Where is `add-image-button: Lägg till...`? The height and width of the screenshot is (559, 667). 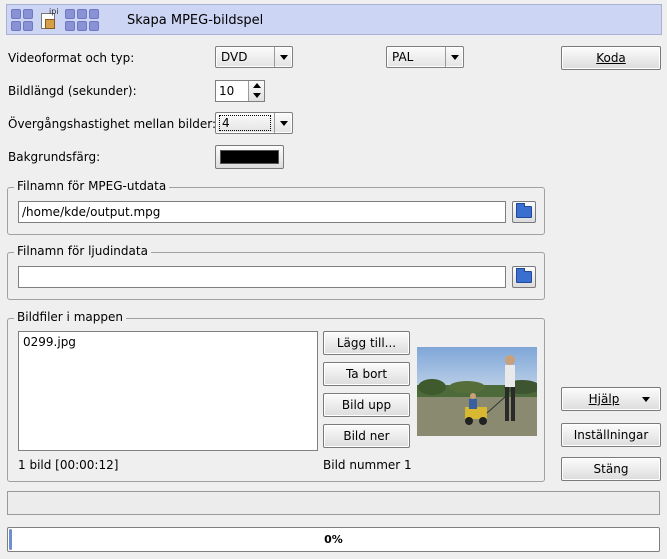 add-image-button: Lägg till... is located at coordinates (366, 343).